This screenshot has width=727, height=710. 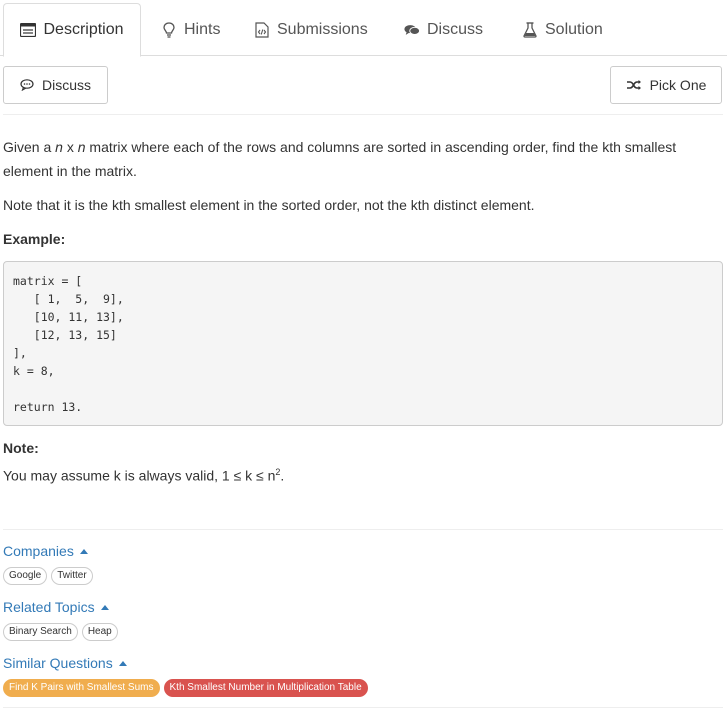 I want to click on companies-toggle: Companies, so click(x=45, y=551).